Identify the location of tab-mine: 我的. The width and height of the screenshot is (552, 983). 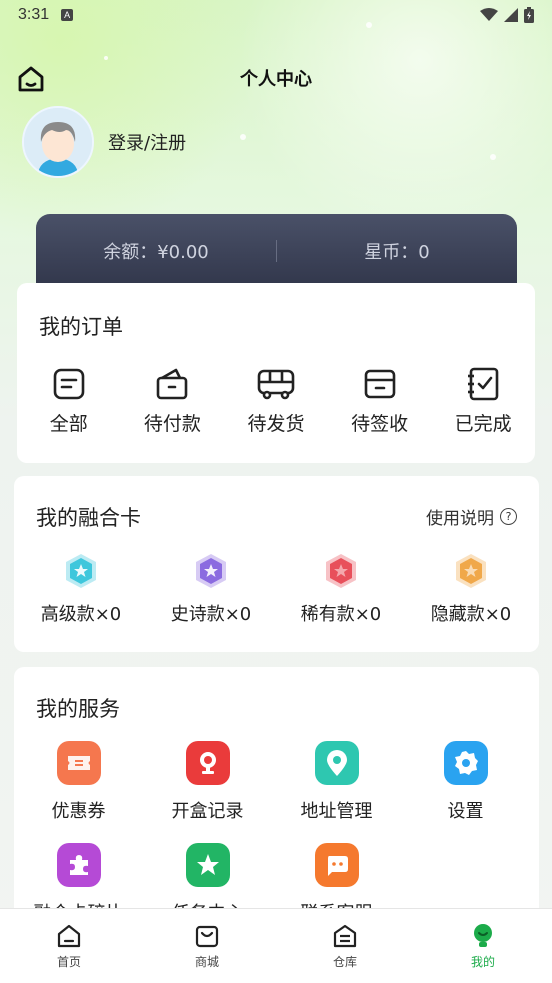
(483, 946).